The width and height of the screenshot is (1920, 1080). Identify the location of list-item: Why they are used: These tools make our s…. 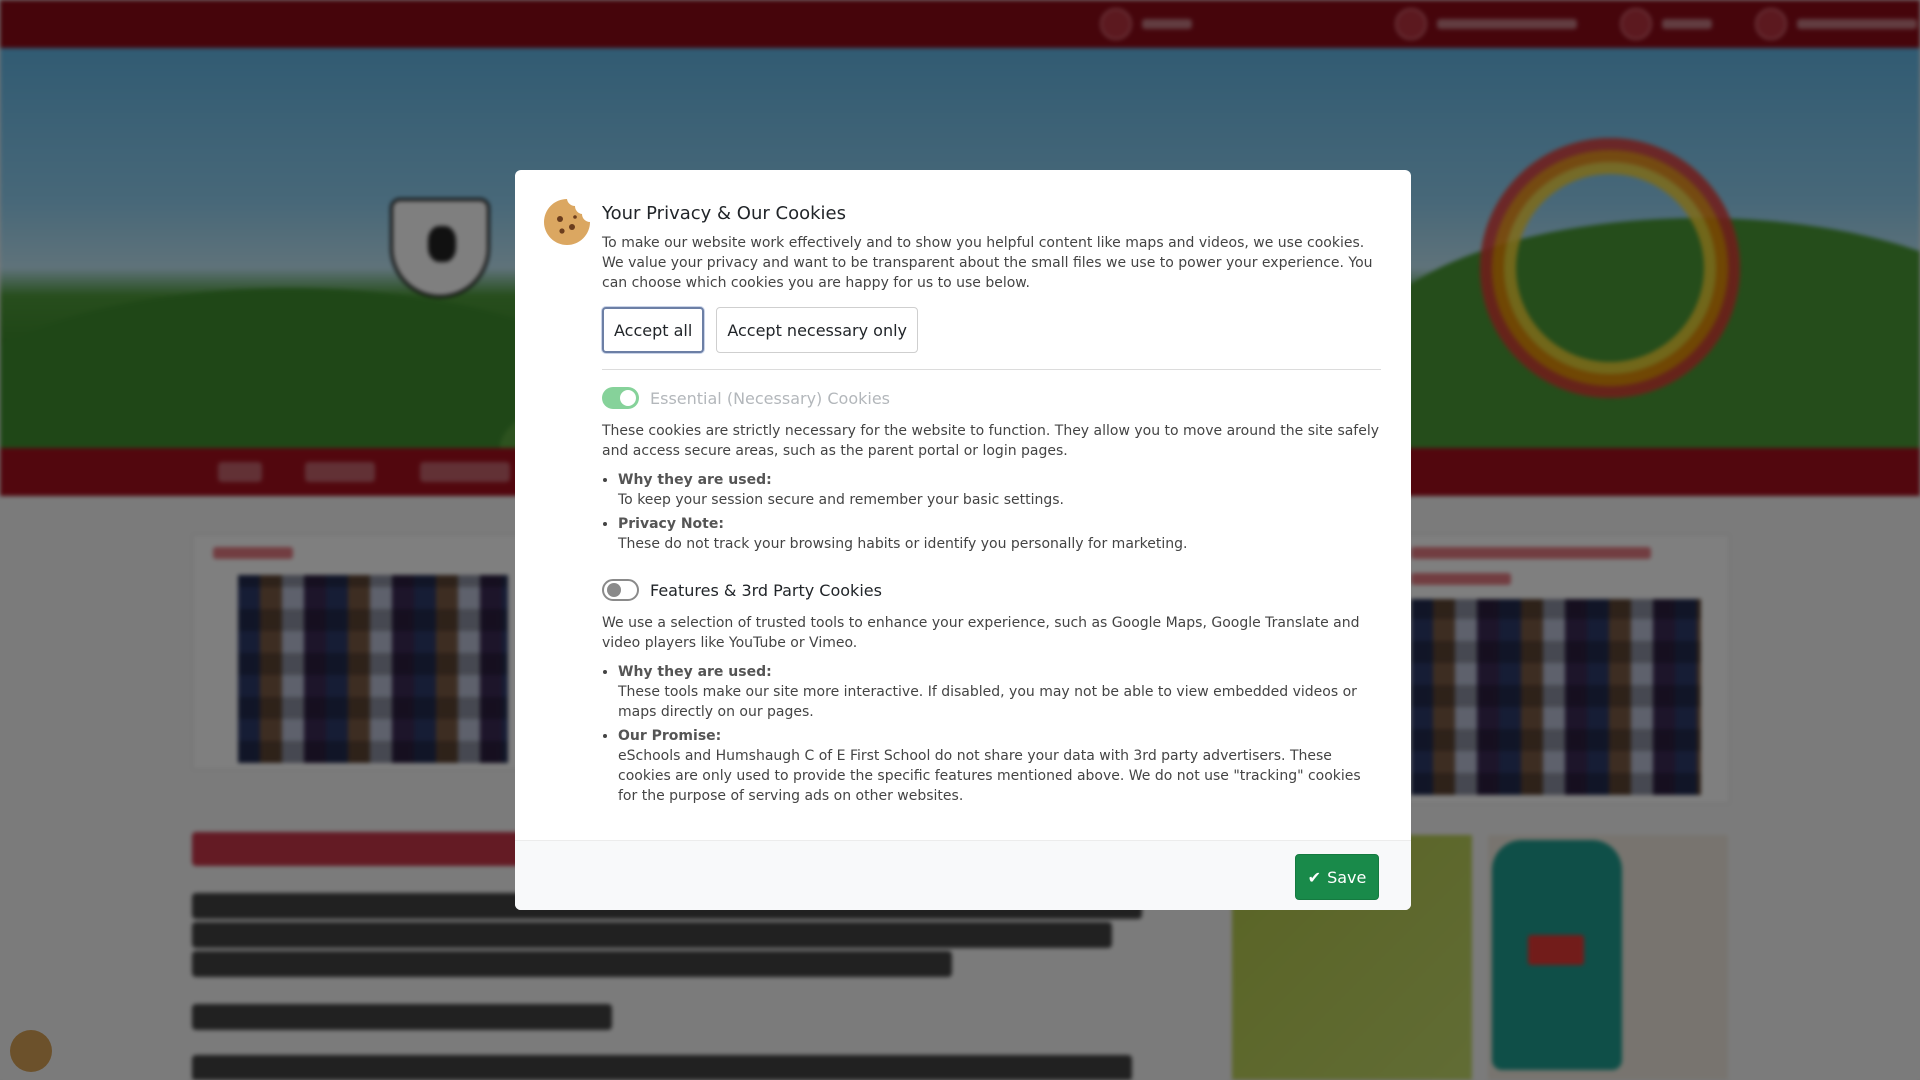
(999, 692).